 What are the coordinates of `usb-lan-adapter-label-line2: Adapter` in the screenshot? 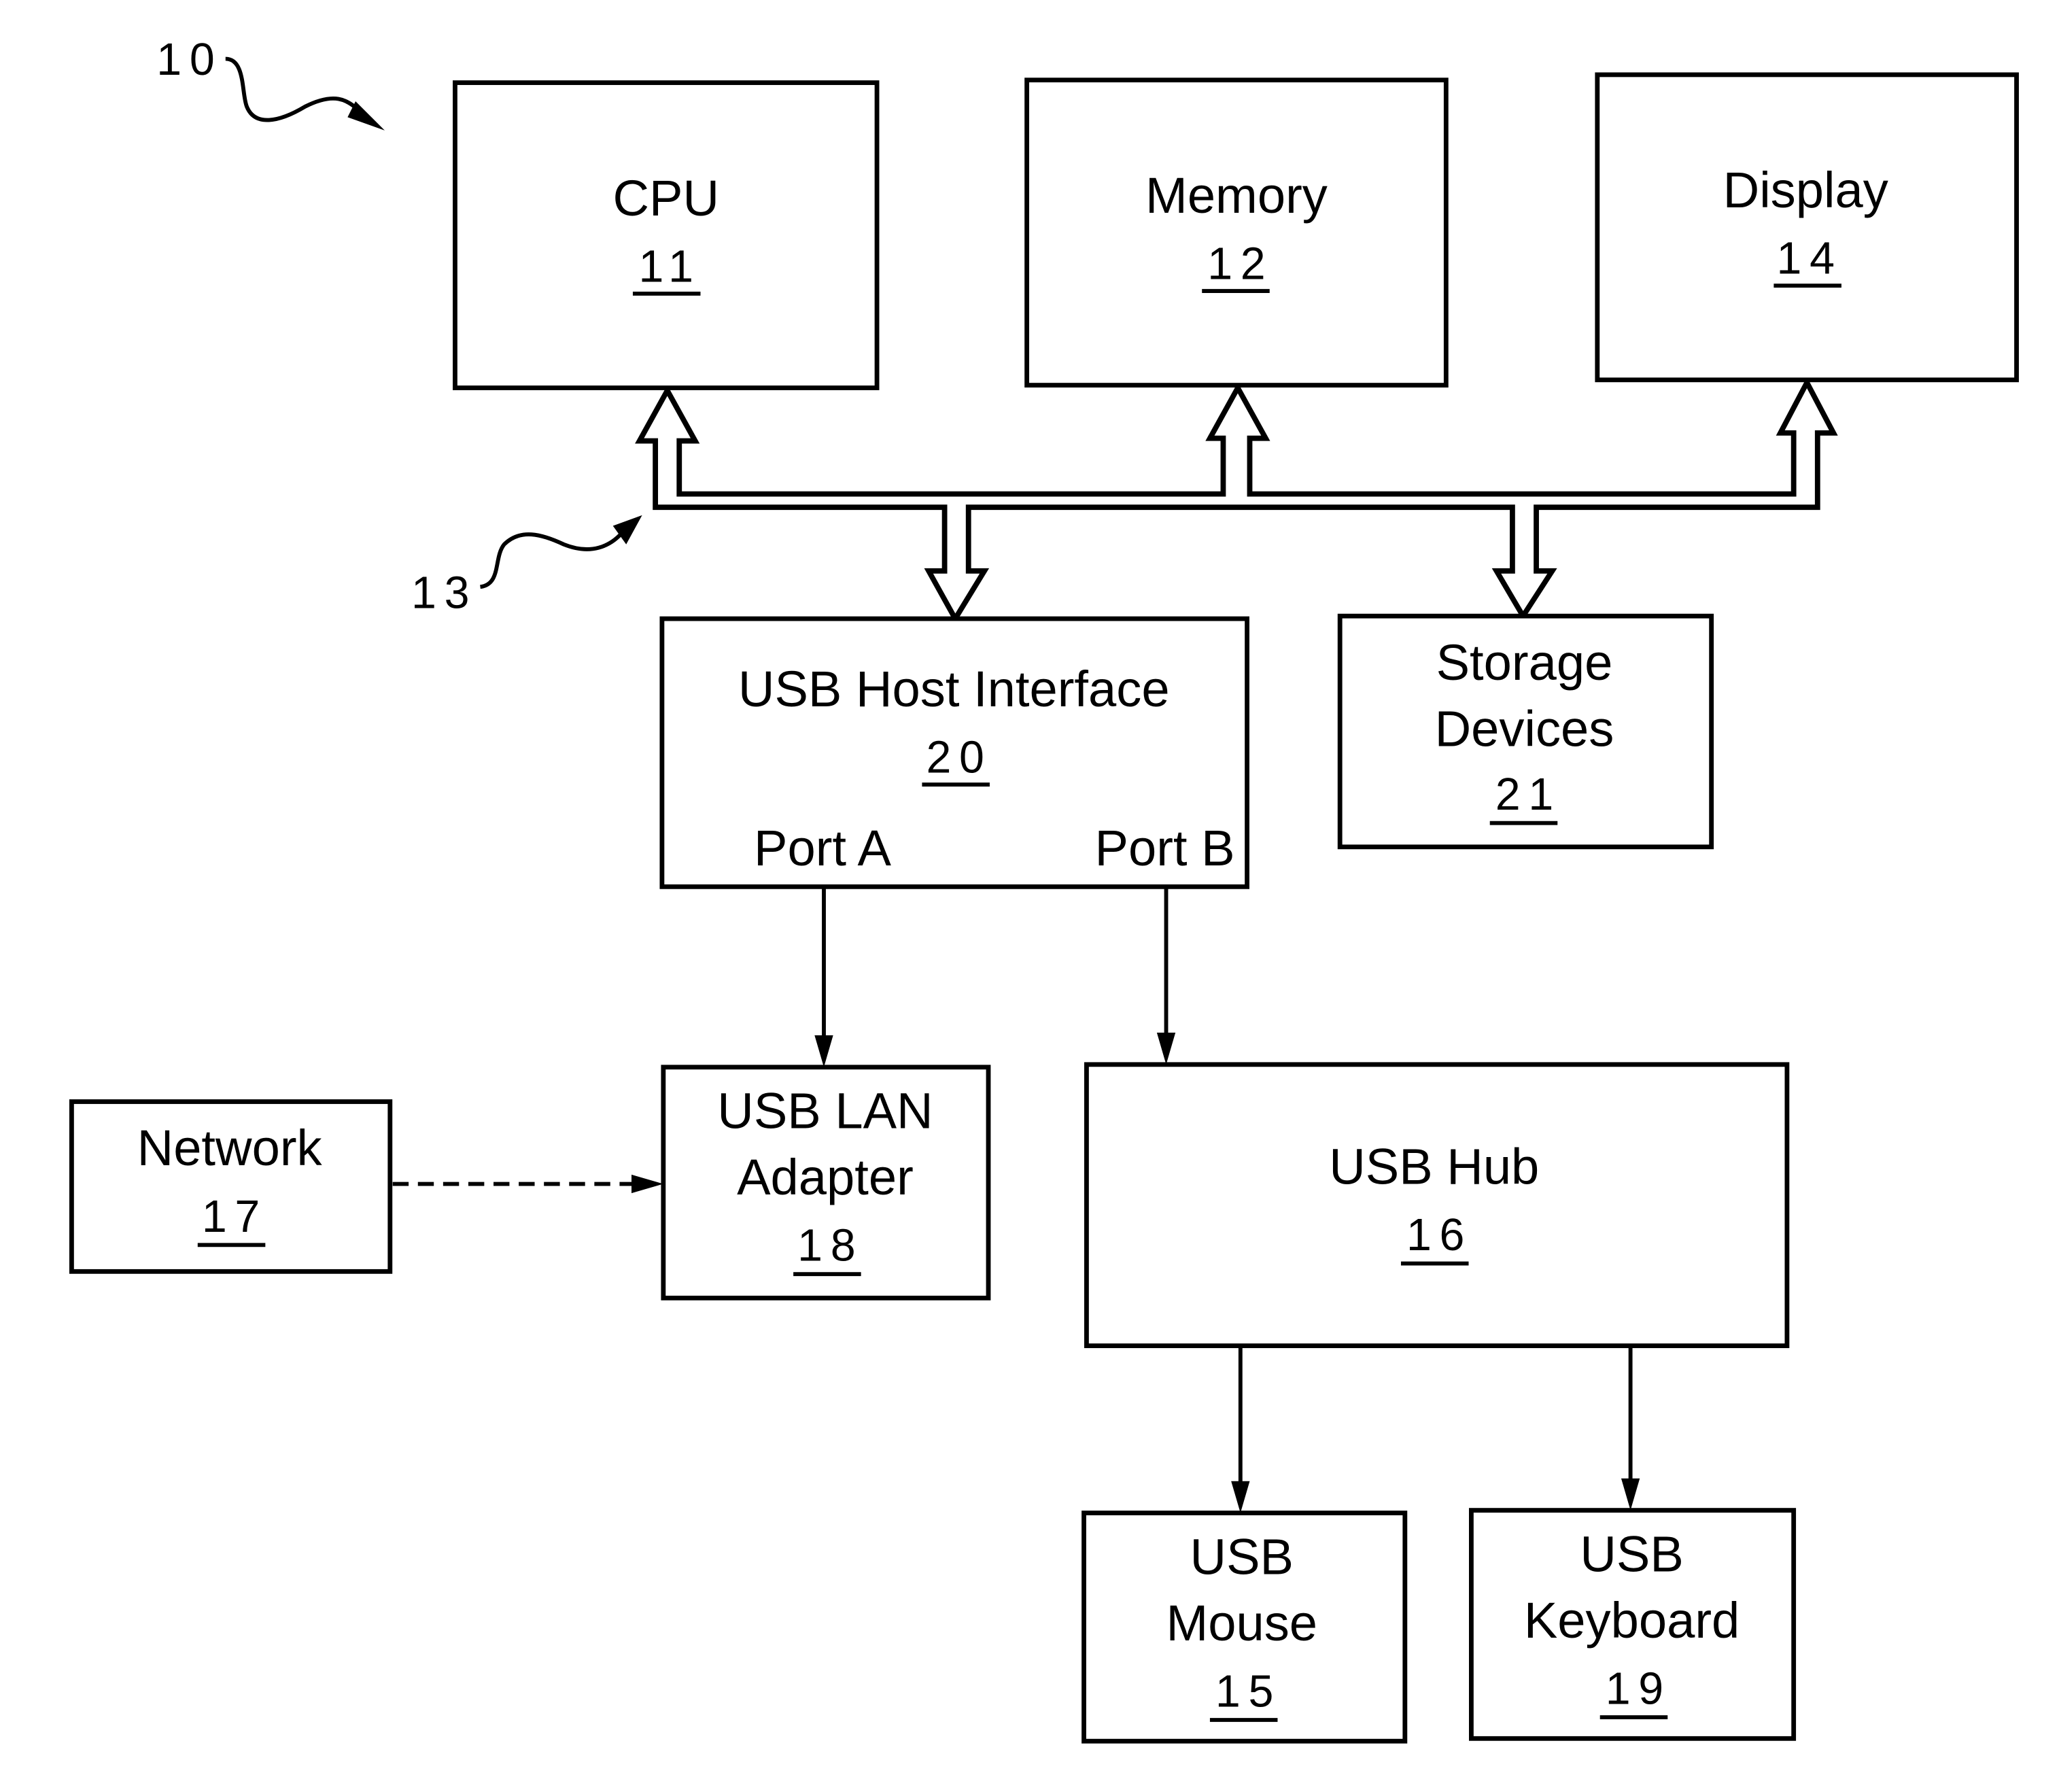 It's located at (825, 1177).